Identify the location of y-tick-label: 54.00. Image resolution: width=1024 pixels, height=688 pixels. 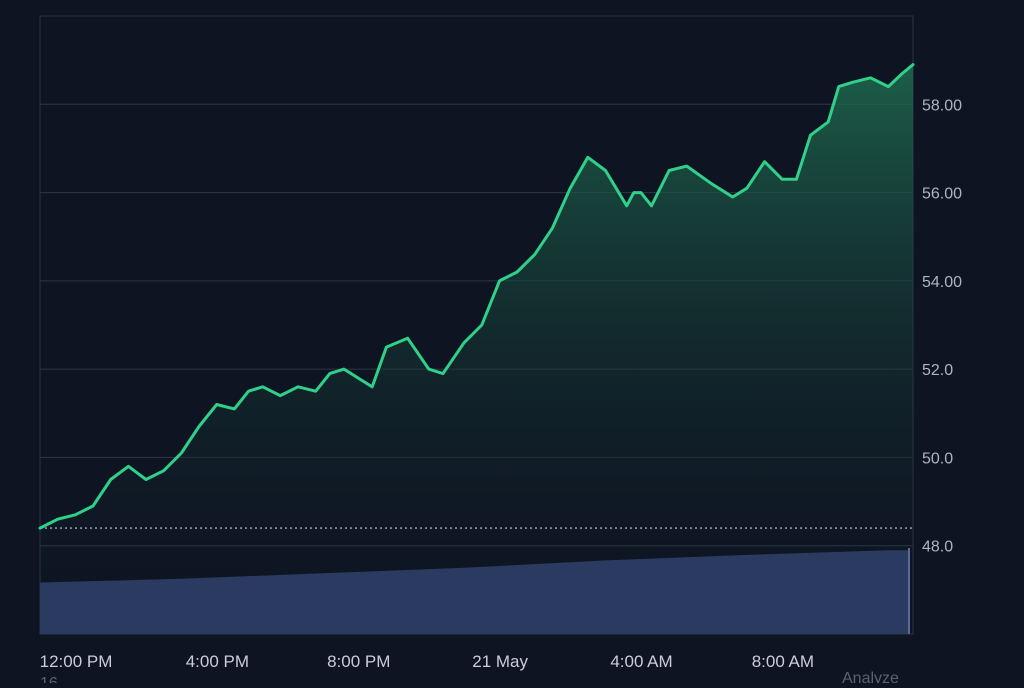
(942, 282).